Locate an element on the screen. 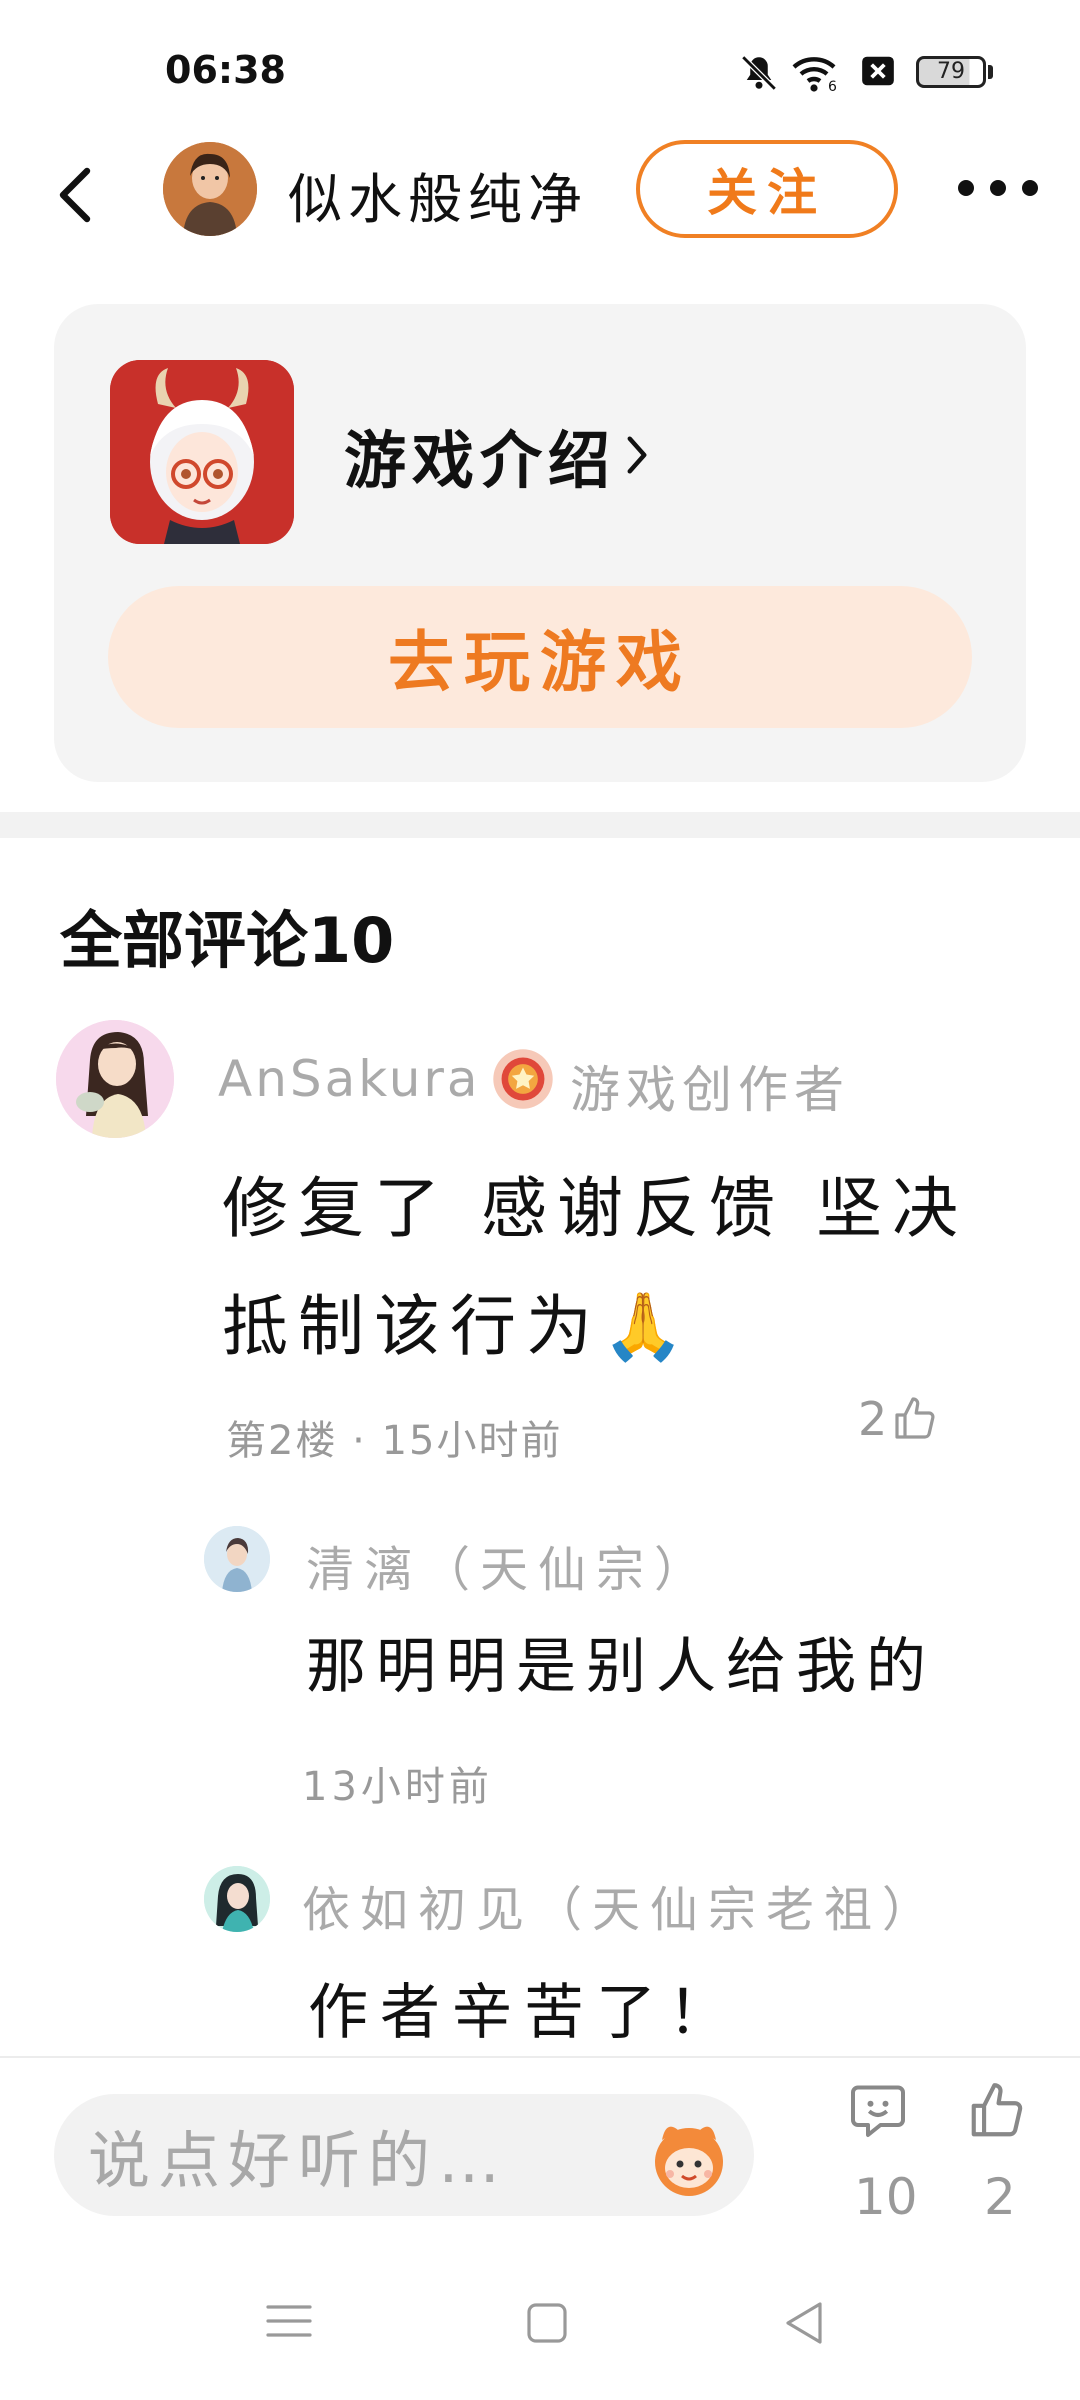  author-avatar is located at coordinates (210, 189).